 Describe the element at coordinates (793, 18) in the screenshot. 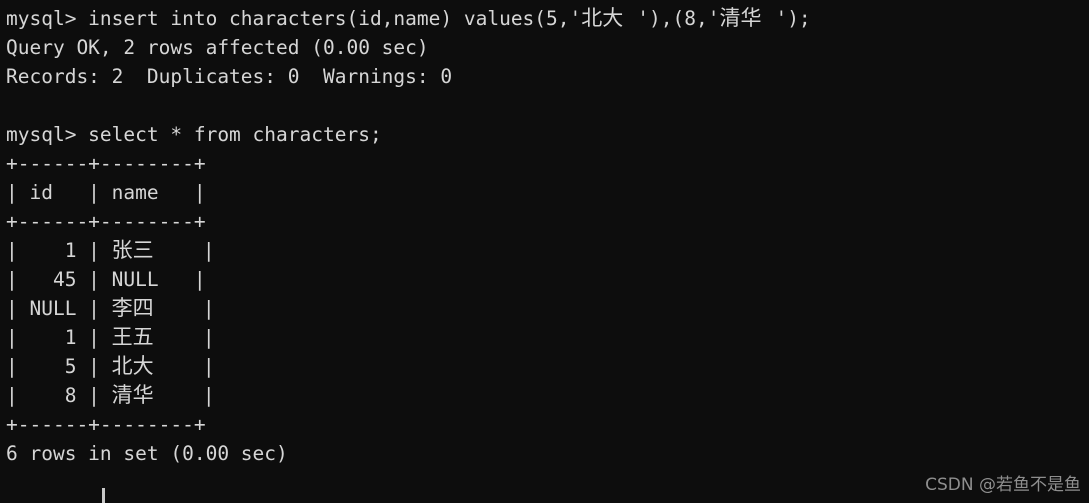

I see `insert-command-suffix: ');` at that location.